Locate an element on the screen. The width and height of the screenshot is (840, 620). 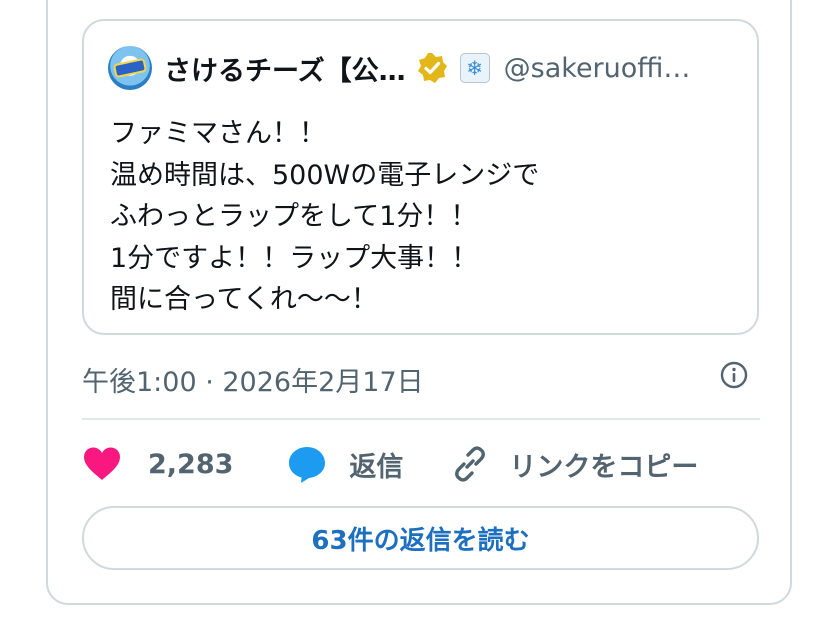
action-bar: 2,283 返信 リンクをコピー is located at coordinates (390, 464).